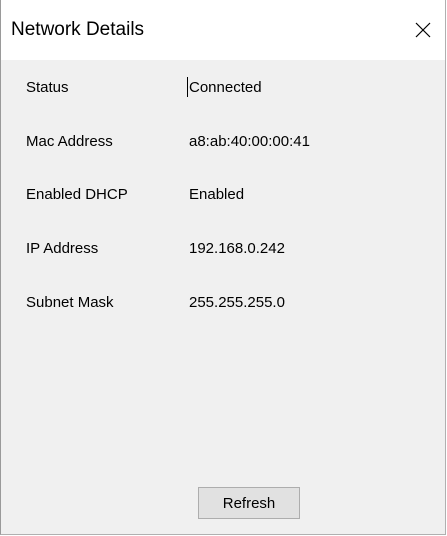  I want to click on text-cursor, so click(187, 87).